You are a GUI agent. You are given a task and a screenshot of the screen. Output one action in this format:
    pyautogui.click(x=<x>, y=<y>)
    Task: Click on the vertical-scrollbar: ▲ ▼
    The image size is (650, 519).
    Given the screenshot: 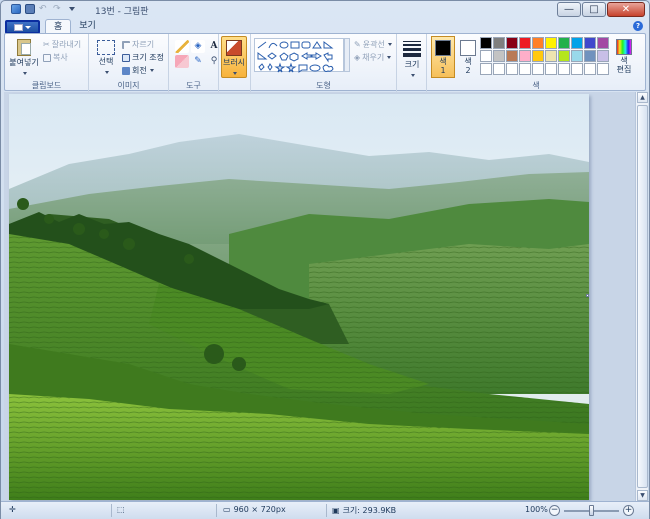 What is the action you would take?
    pyautogui.click(x=641, y=296)
    